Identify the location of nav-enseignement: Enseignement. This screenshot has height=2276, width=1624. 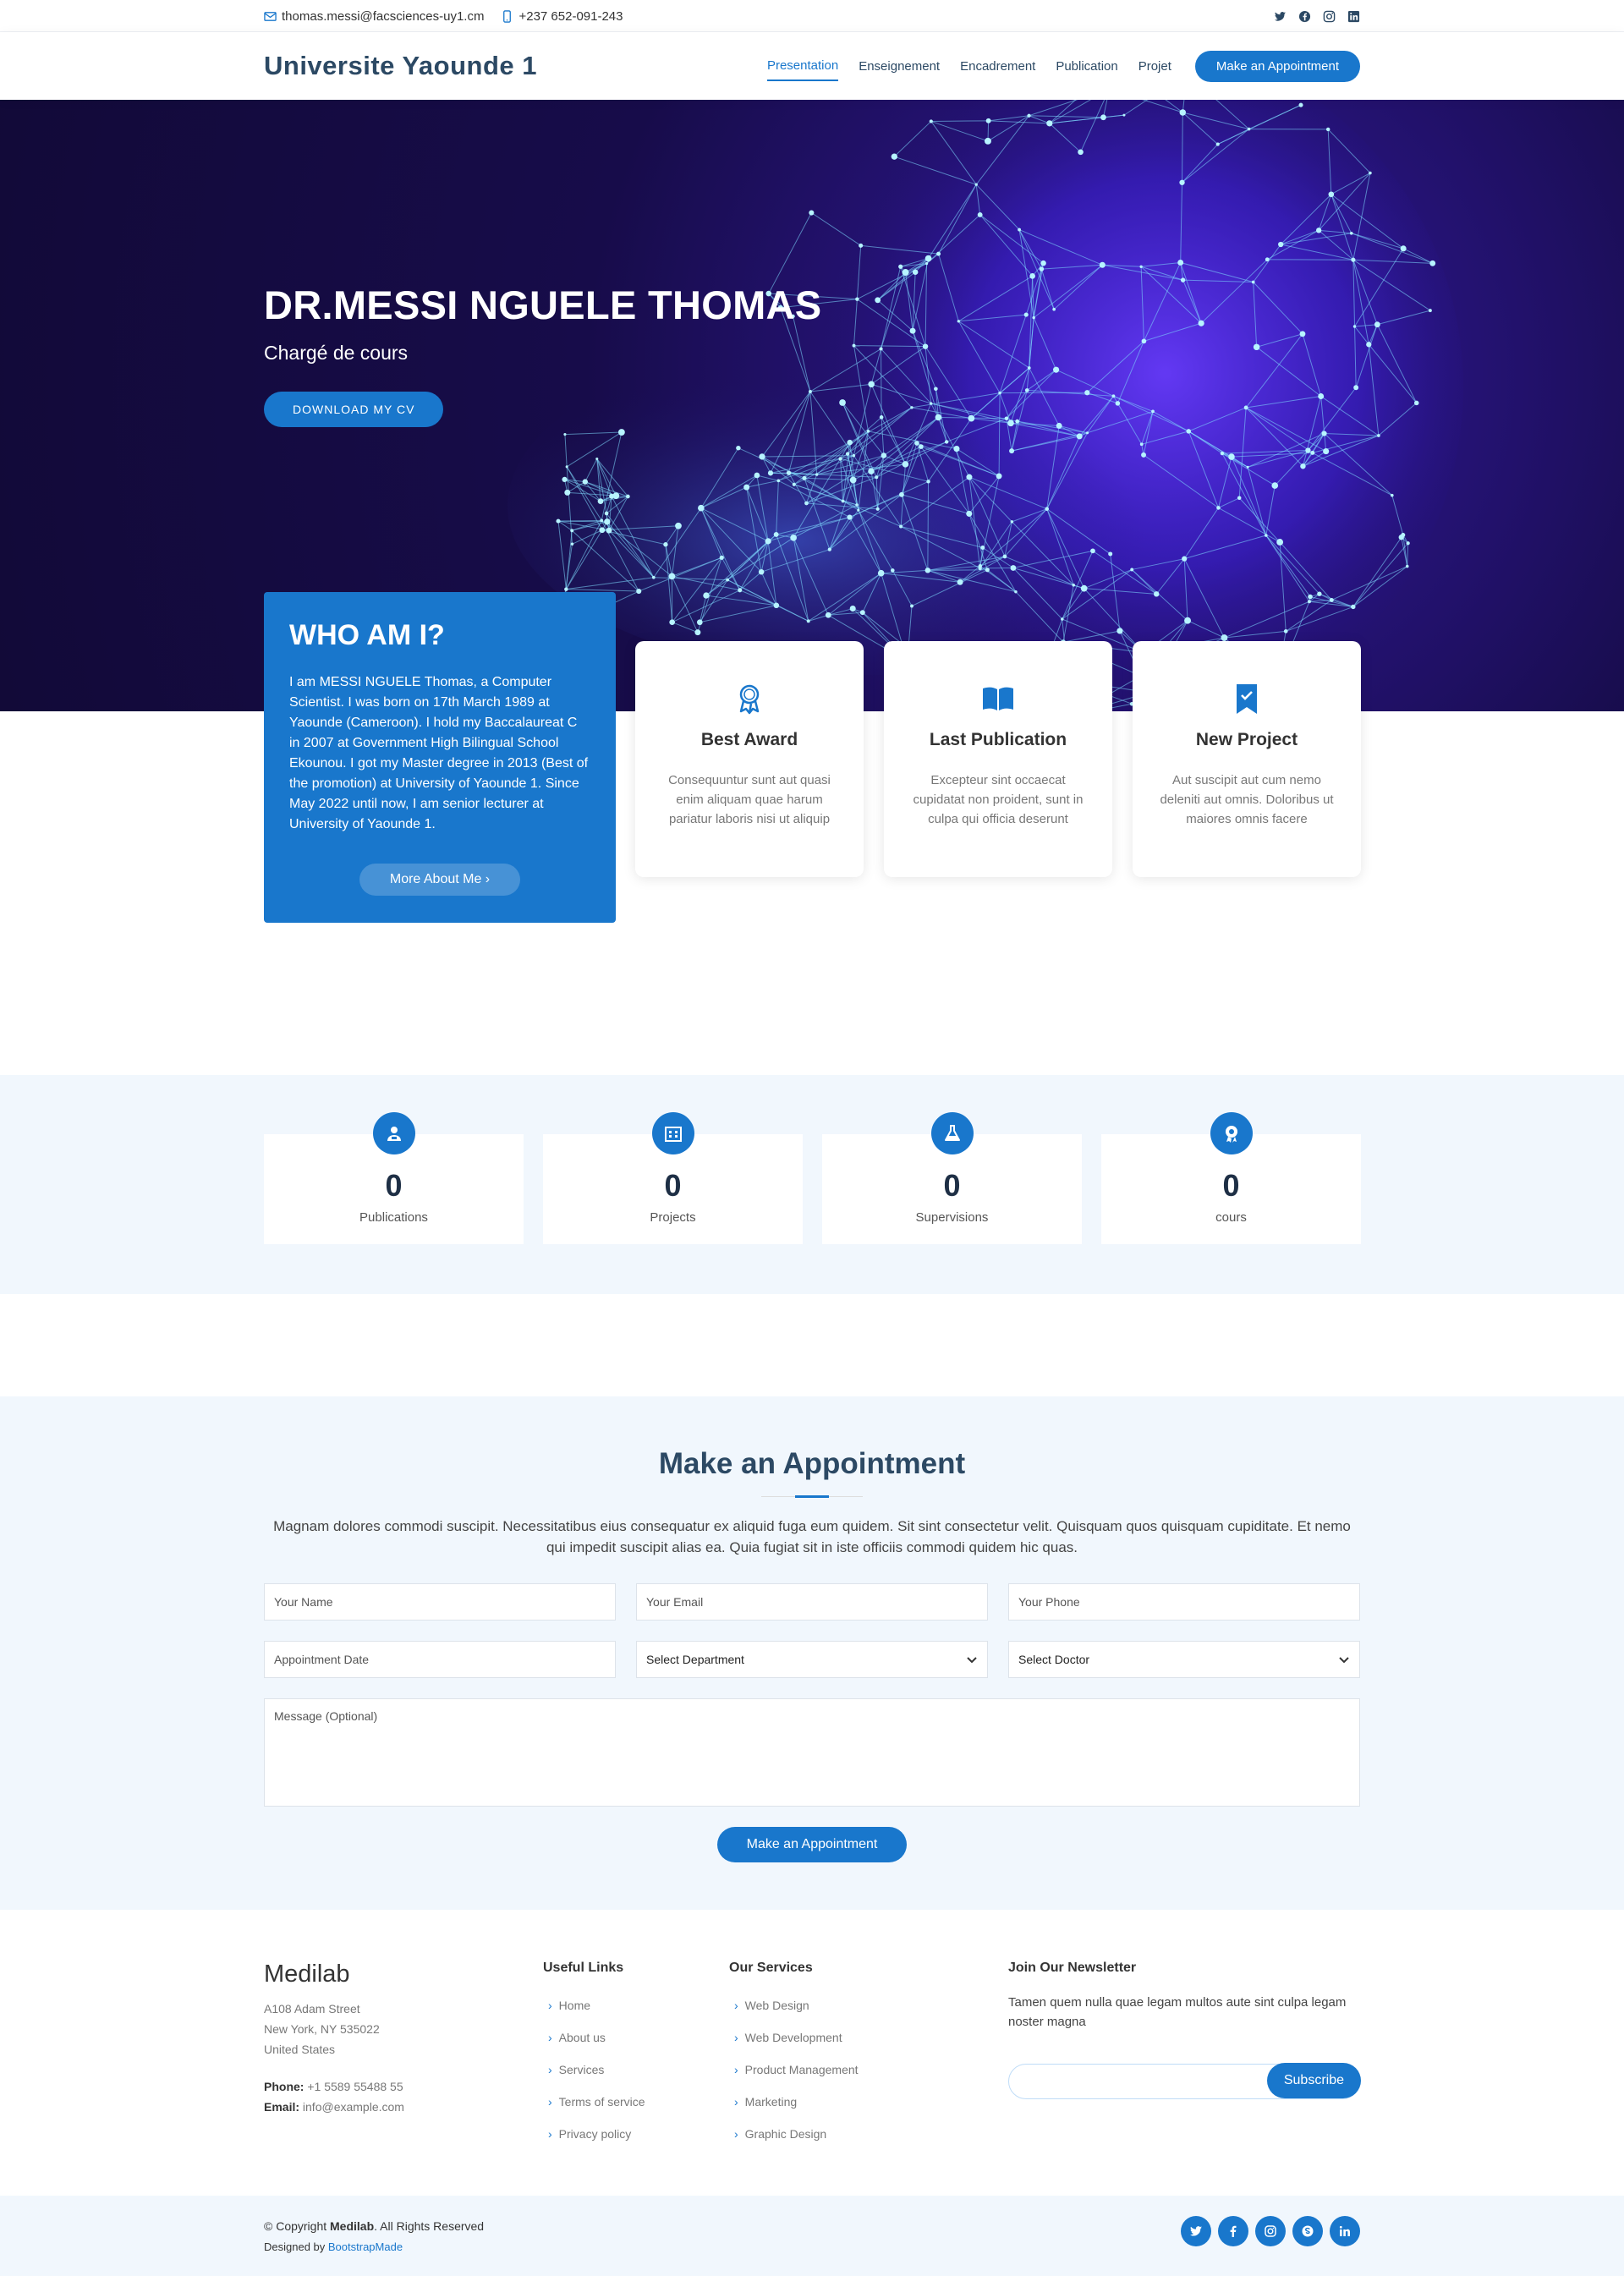
(900, 66).